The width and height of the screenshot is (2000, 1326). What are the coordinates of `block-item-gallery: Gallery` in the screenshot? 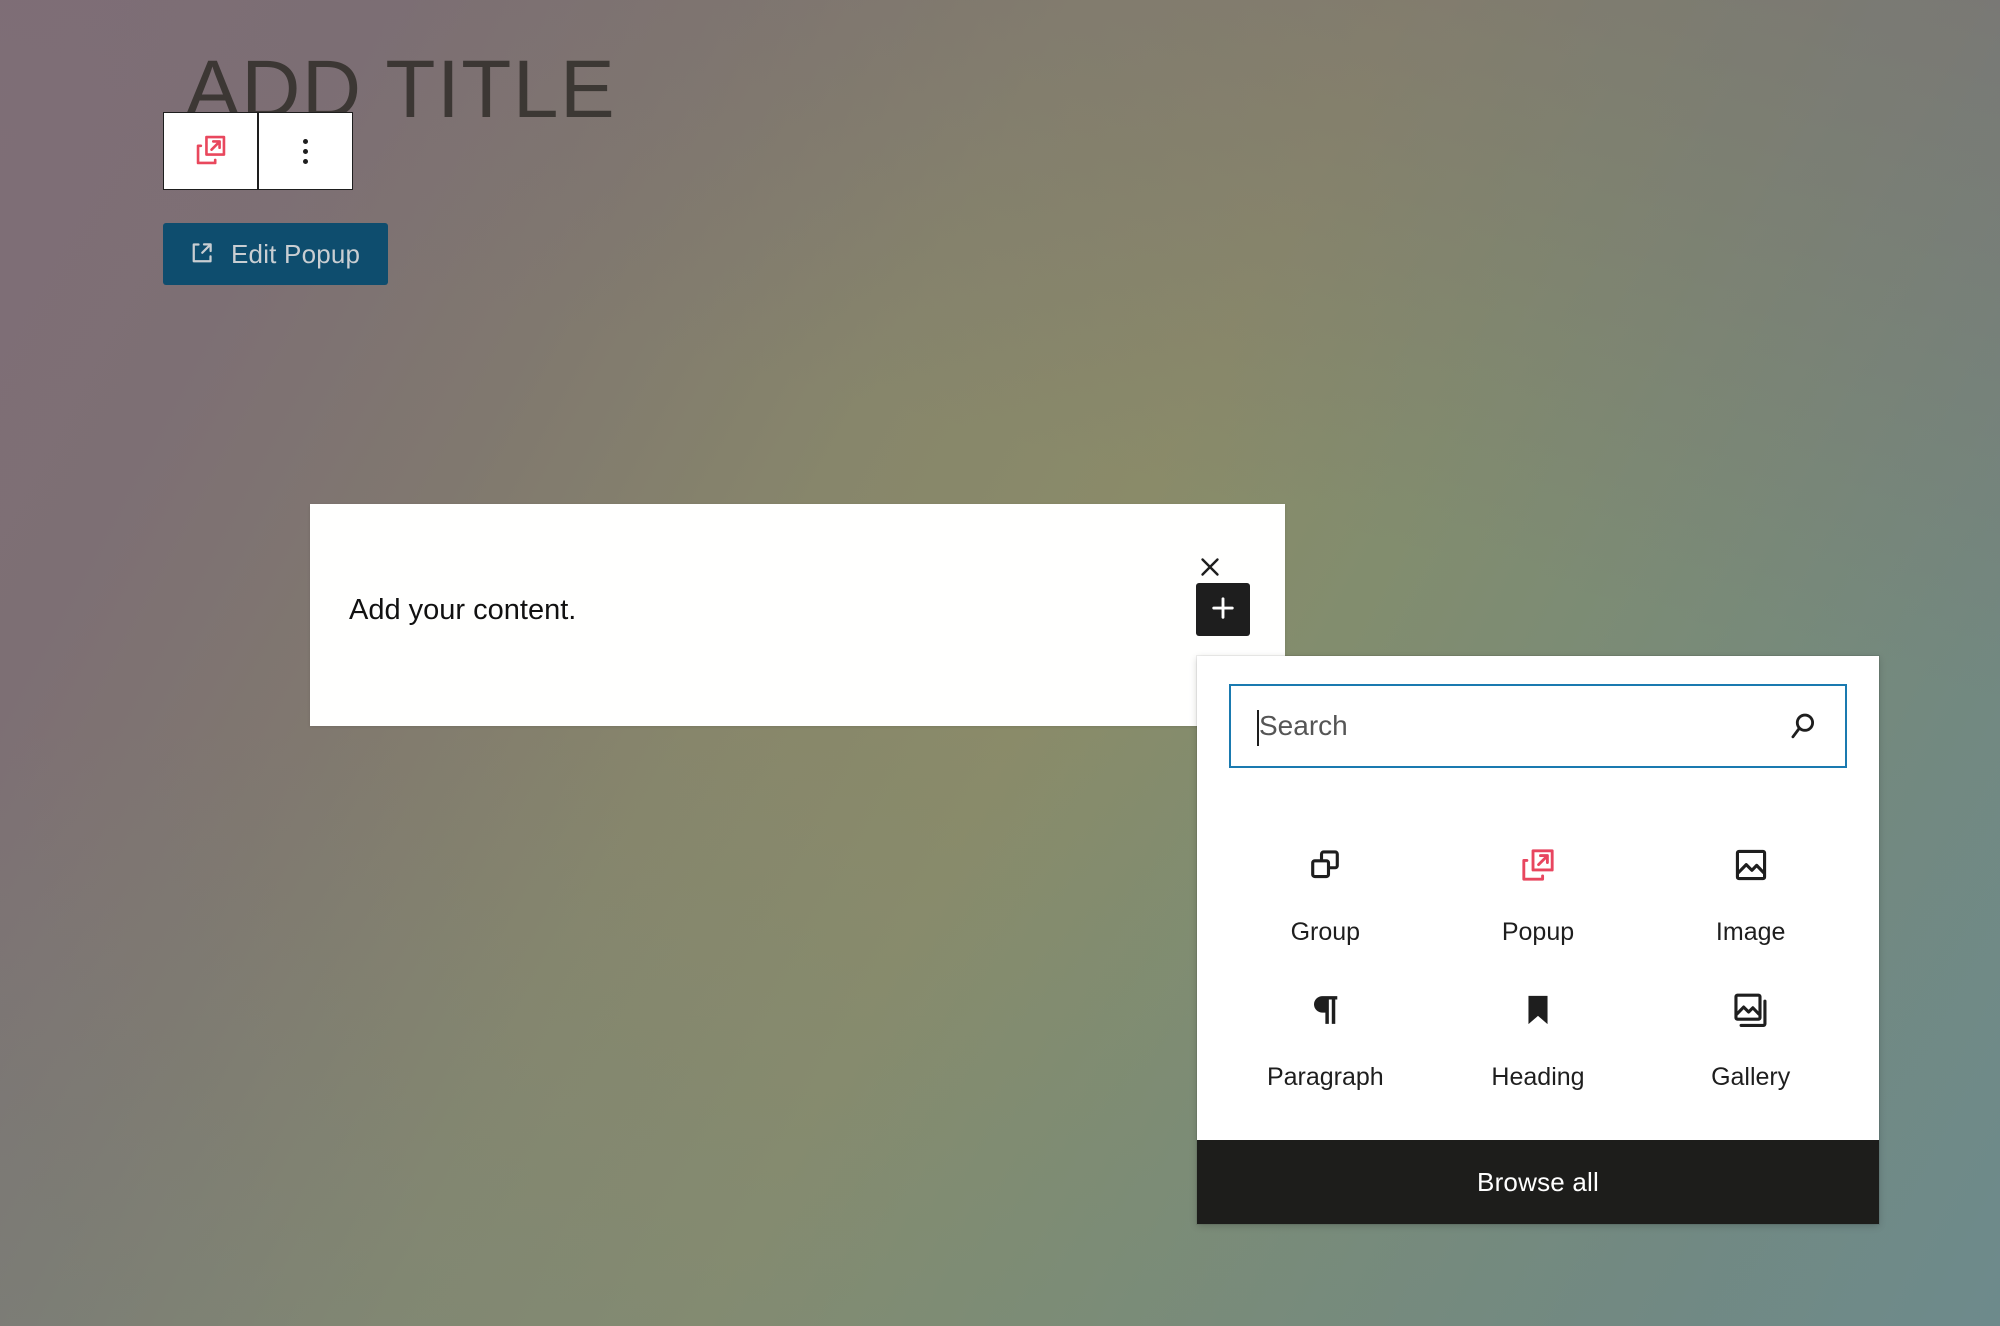 It's located at (1750, 1033).